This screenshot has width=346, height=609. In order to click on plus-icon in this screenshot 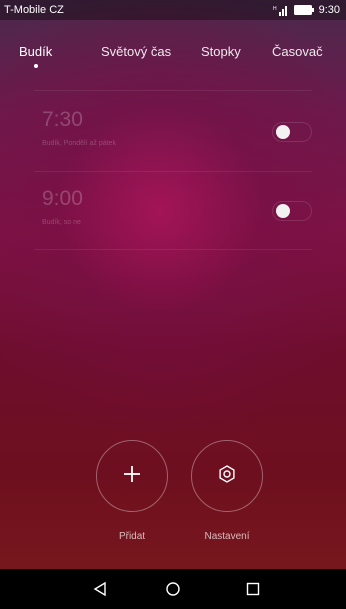, I will do `click(132, 476)`.